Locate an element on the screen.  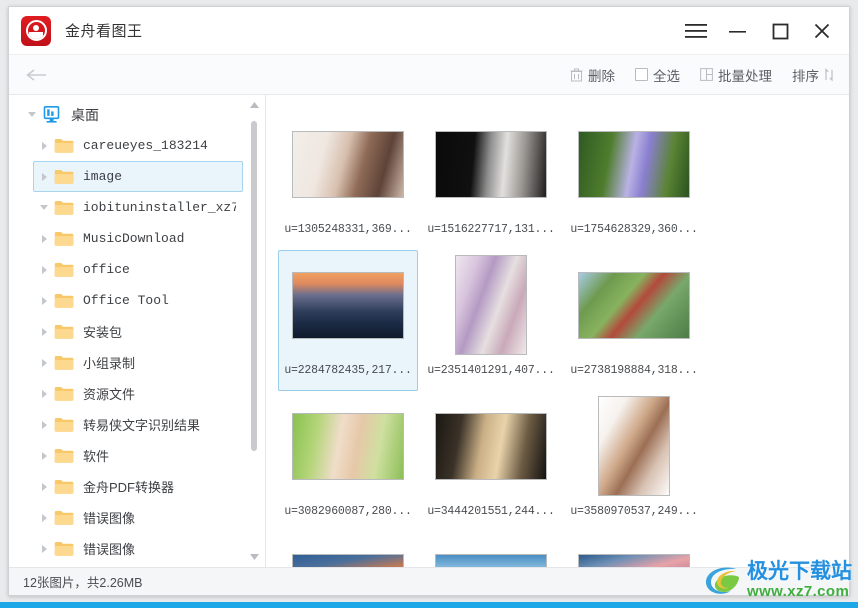
hamburger-menu-icon is located at coordinates (696, 31).